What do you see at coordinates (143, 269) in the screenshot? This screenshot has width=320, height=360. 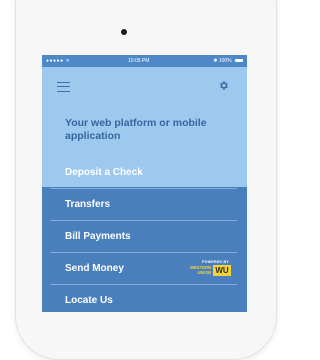 I see `menu-item-send-money: Send Money POWERED BY WESTERN UNION WU` at bounding box center [143, 269].